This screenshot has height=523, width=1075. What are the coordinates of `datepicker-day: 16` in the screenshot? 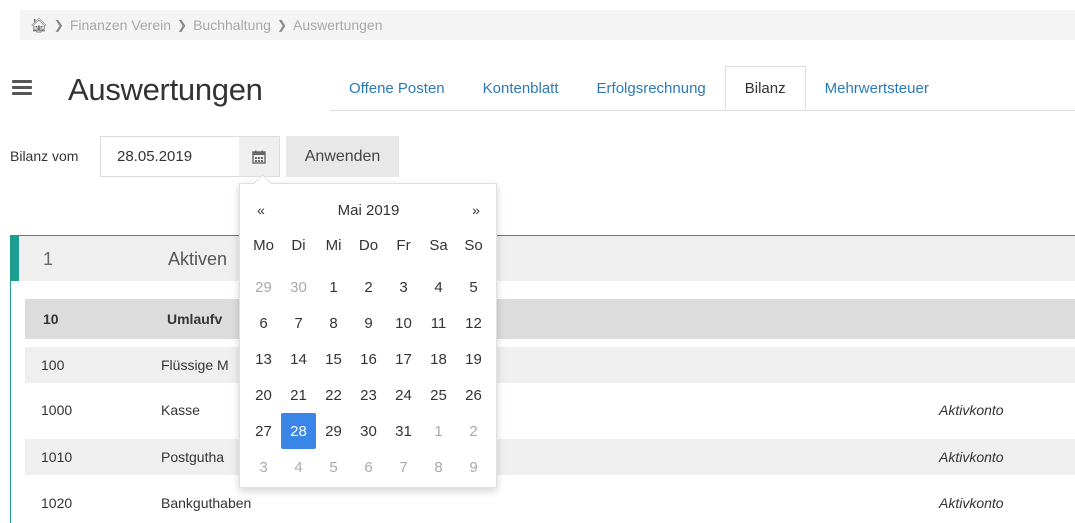 It's located at (368, 359).